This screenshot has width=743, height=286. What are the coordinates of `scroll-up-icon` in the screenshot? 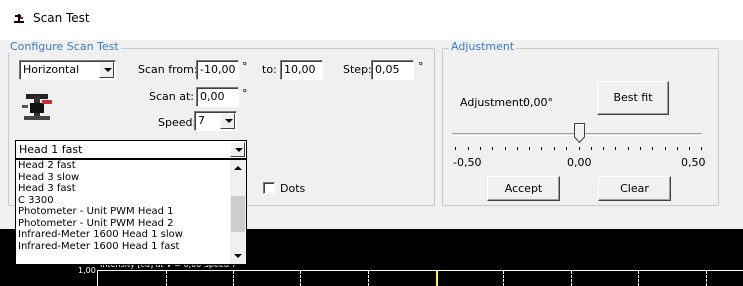 It's located at (238, 168).